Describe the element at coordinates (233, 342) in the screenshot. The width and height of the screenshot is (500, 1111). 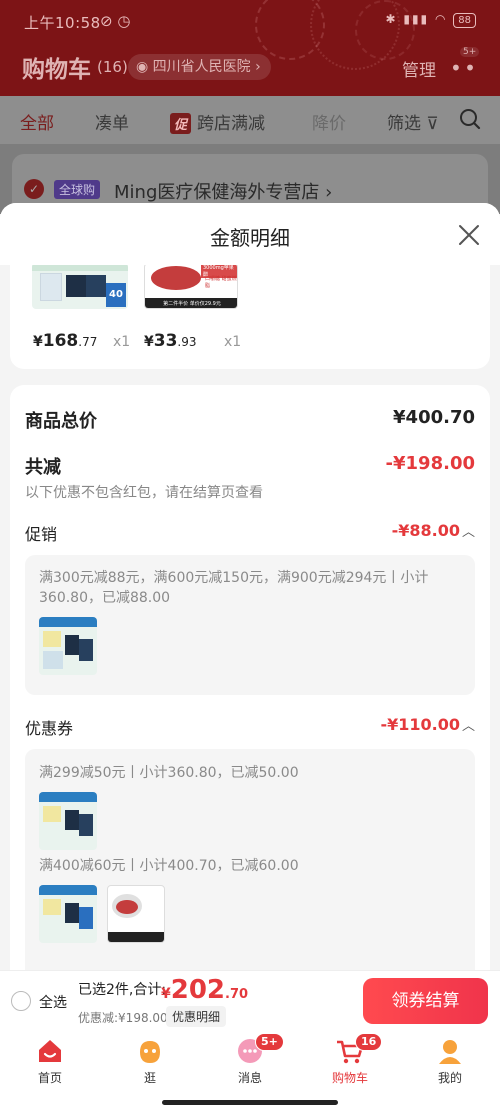
I see `product-qty-2: x1` at that location.